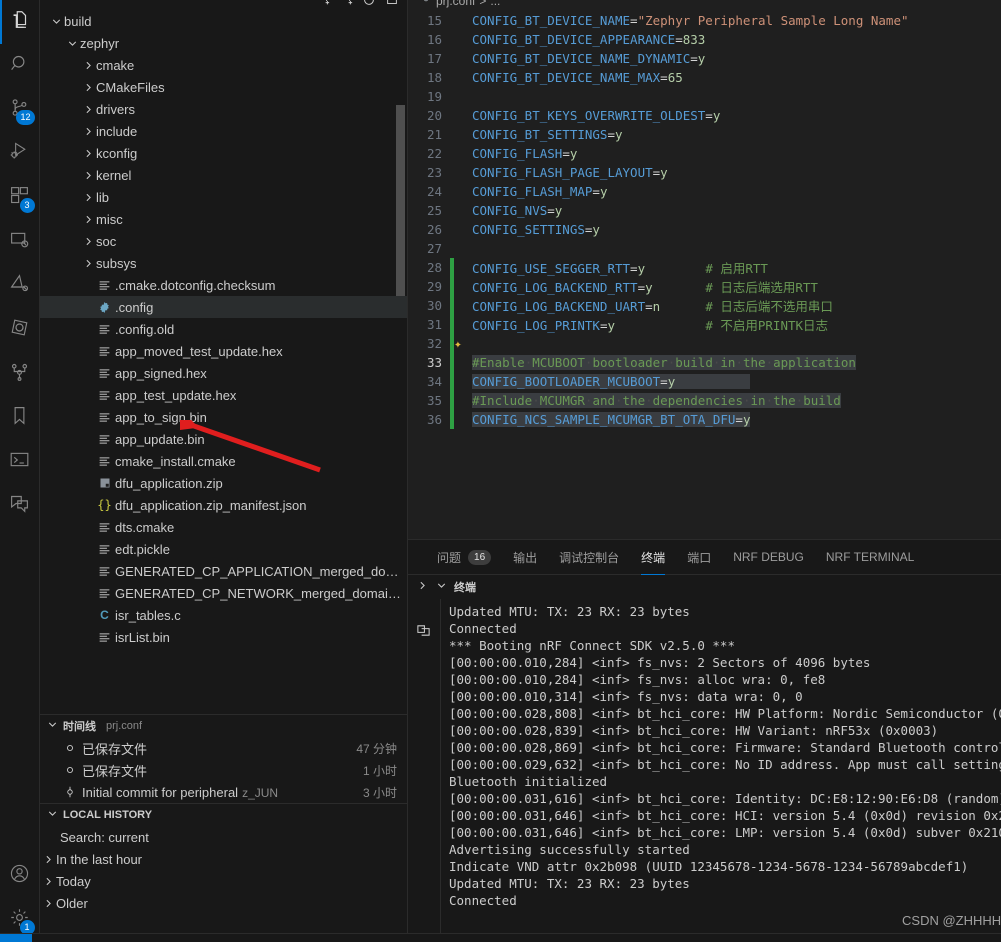 The width and height of the screenshot is (1001, 942). Describe the element at coordinates (223, 483) in the screenshot. I see `tree-file-row: dfu_application.zip` at that location.